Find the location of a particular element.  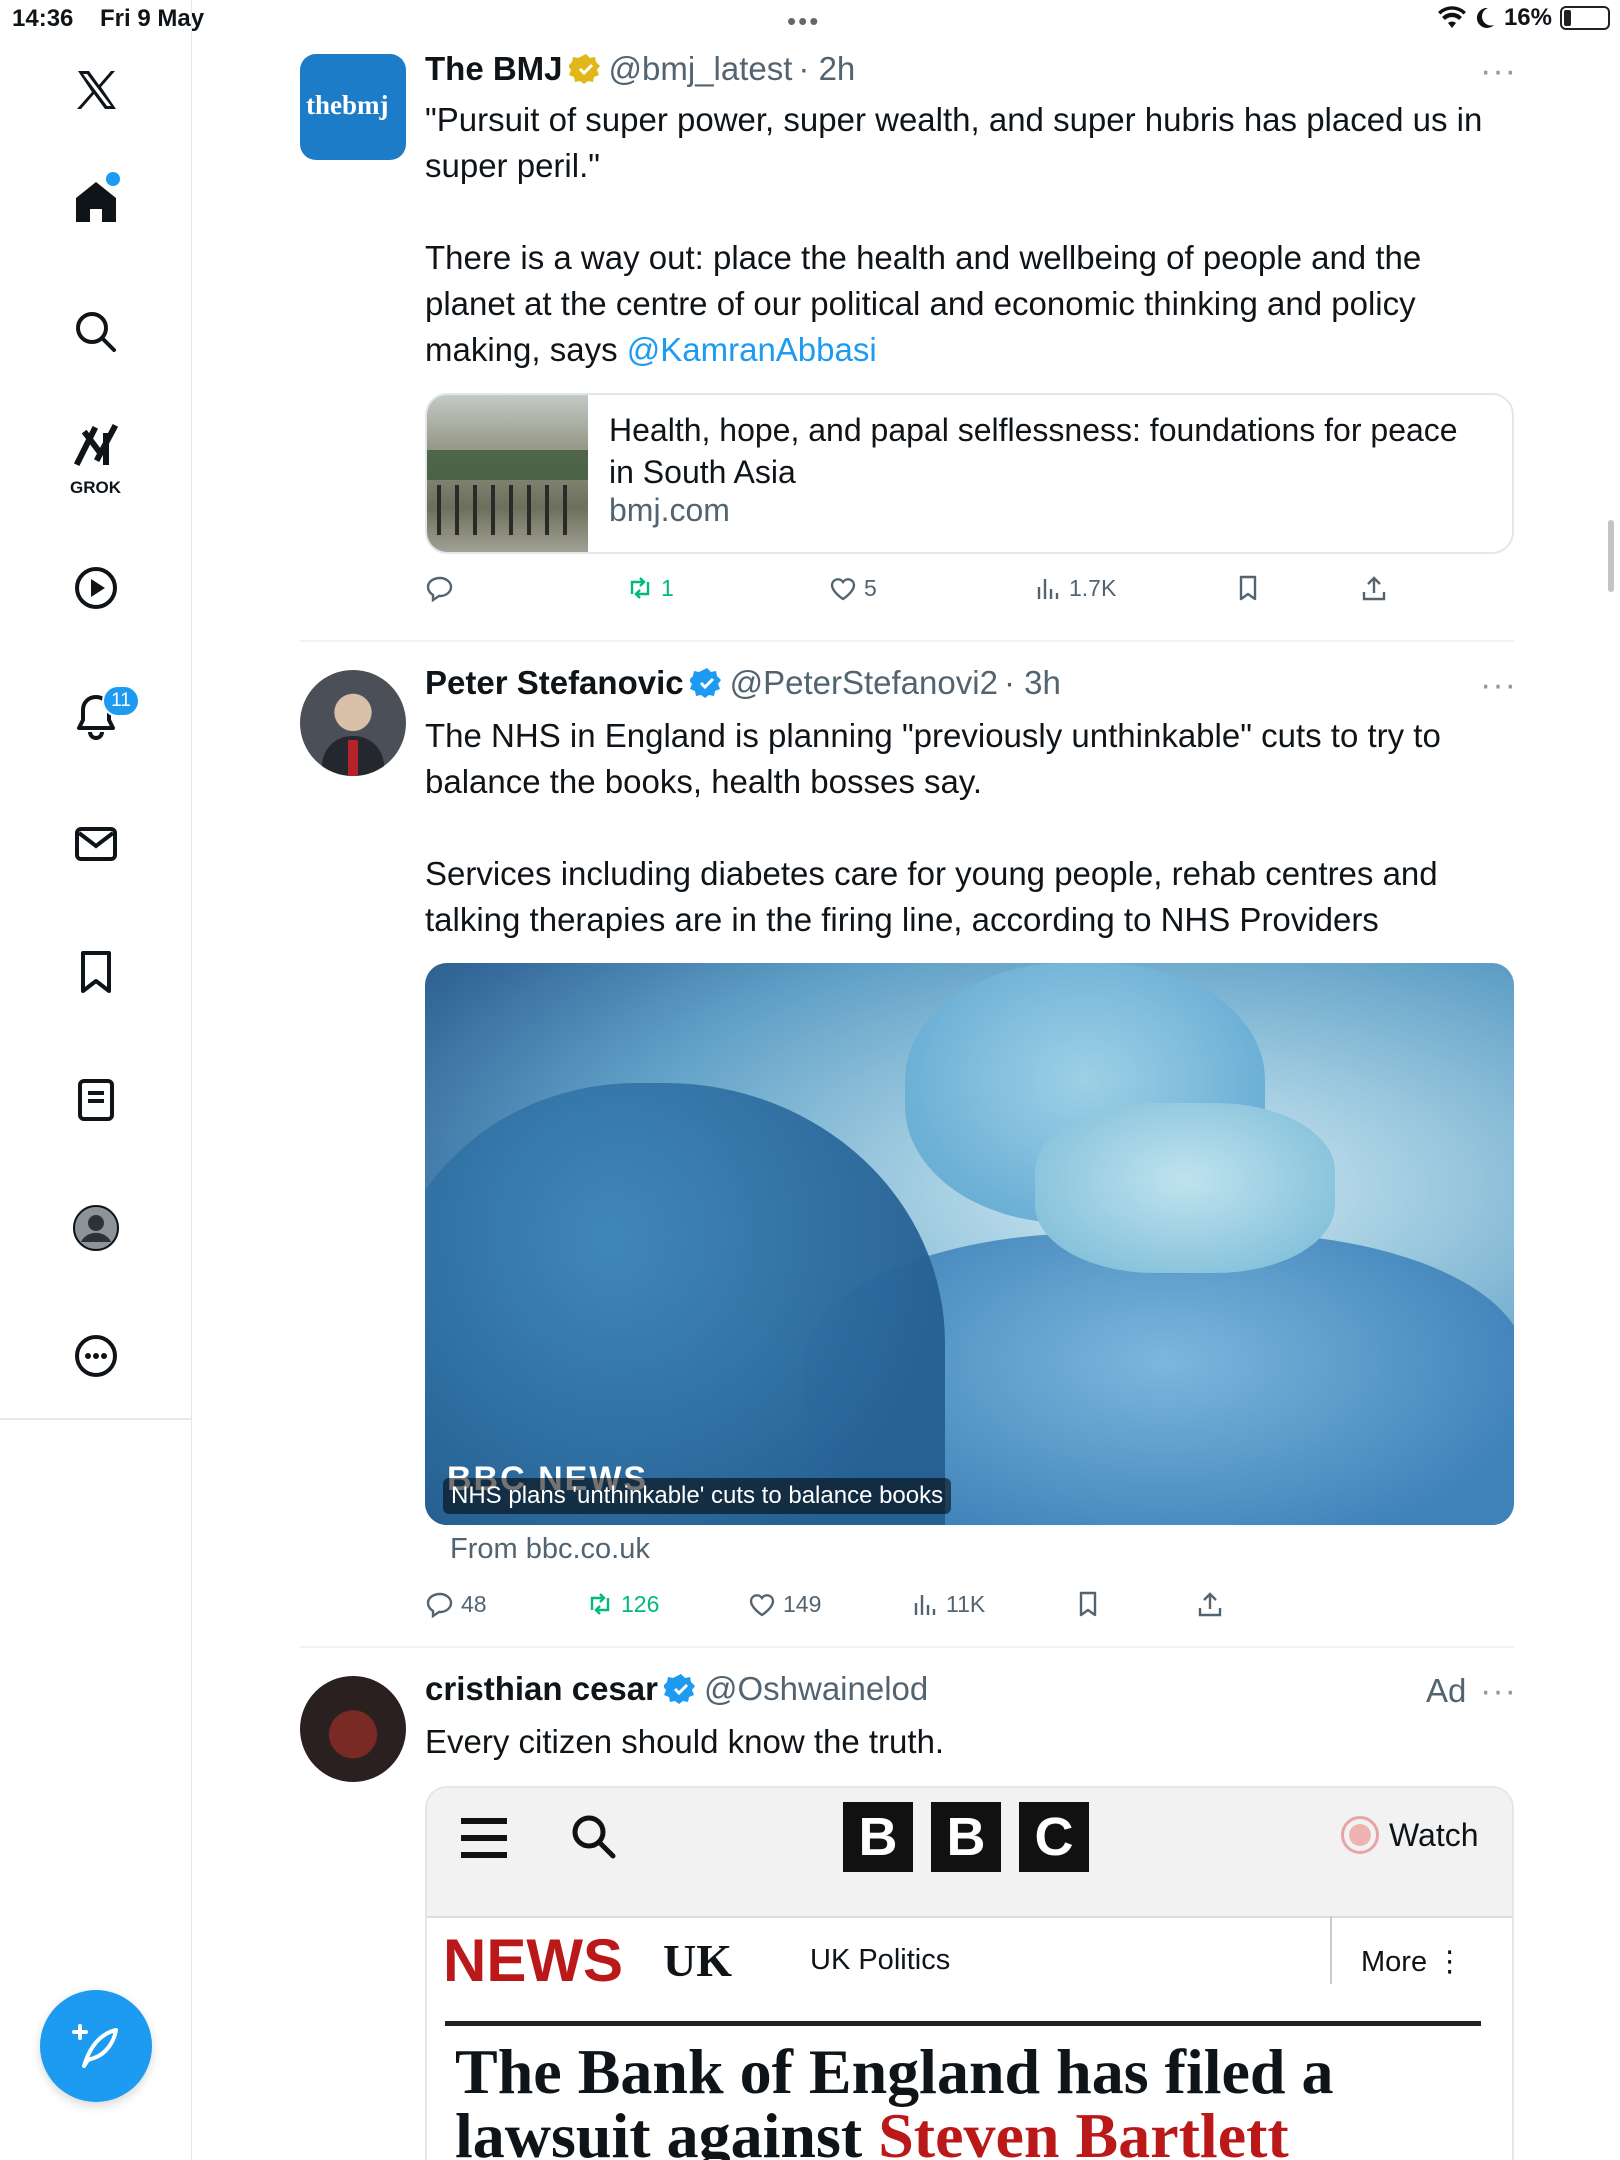

compose-post-button is located at coordinates (96, 2046).